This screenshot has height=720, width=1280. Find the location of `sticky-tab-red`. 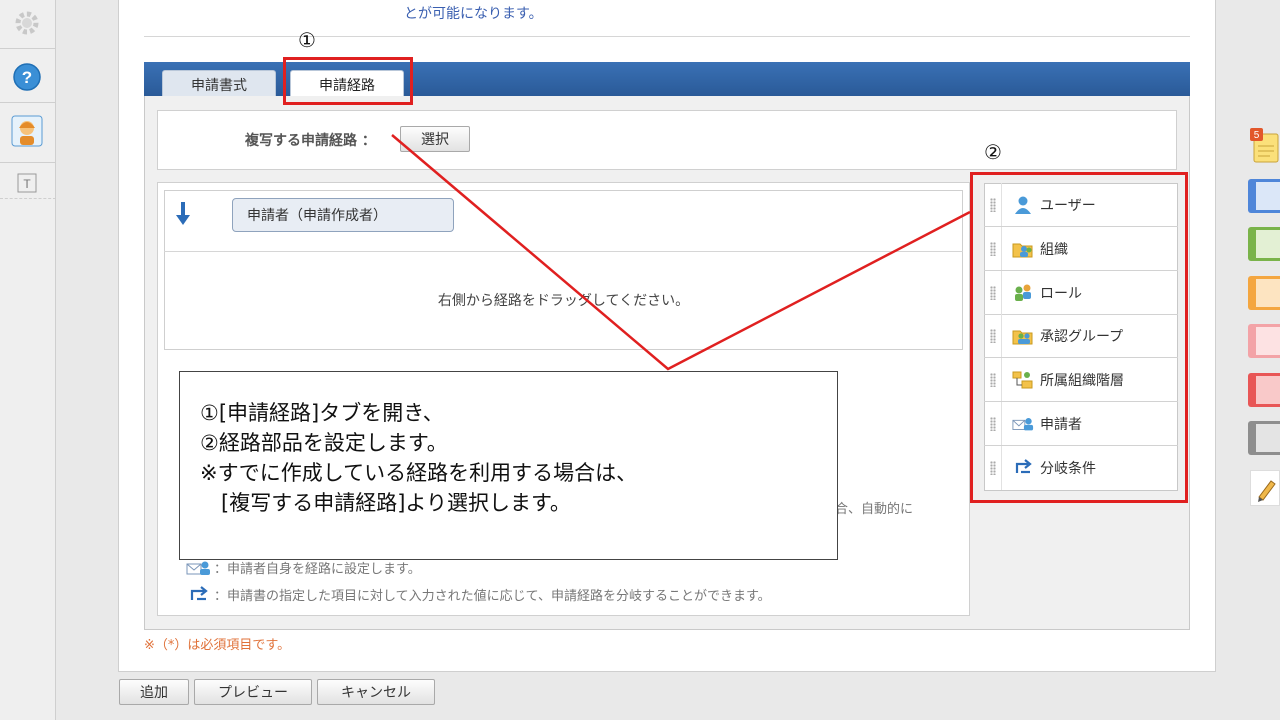

sticky-tab-red is located at coordinates (1264, 390).